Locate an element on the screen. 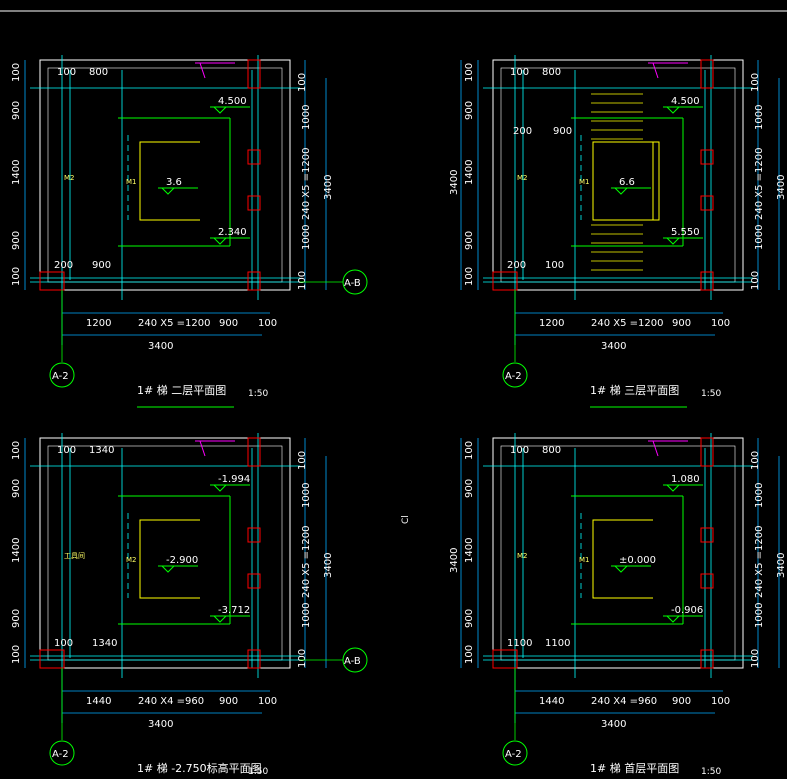 The width and height of the screenshot is (787, 779). misc-label: Cl is located at coordinates (406, 519).